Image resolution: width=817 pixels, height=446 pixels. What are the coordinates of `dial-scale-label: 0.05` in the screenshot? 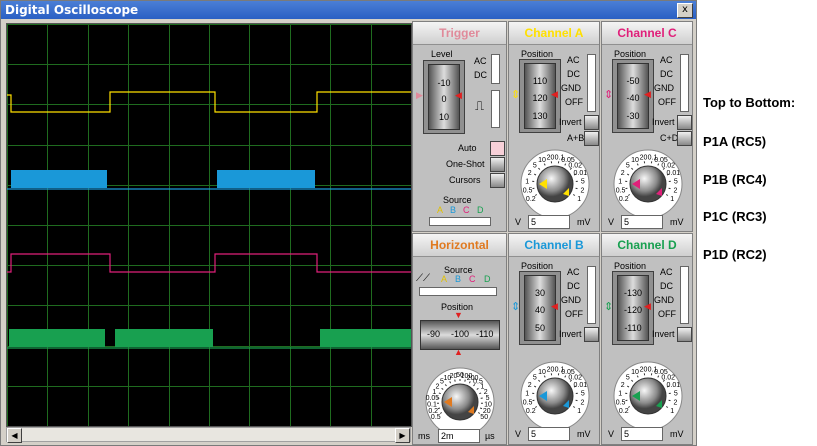 It's located at (433, 398).